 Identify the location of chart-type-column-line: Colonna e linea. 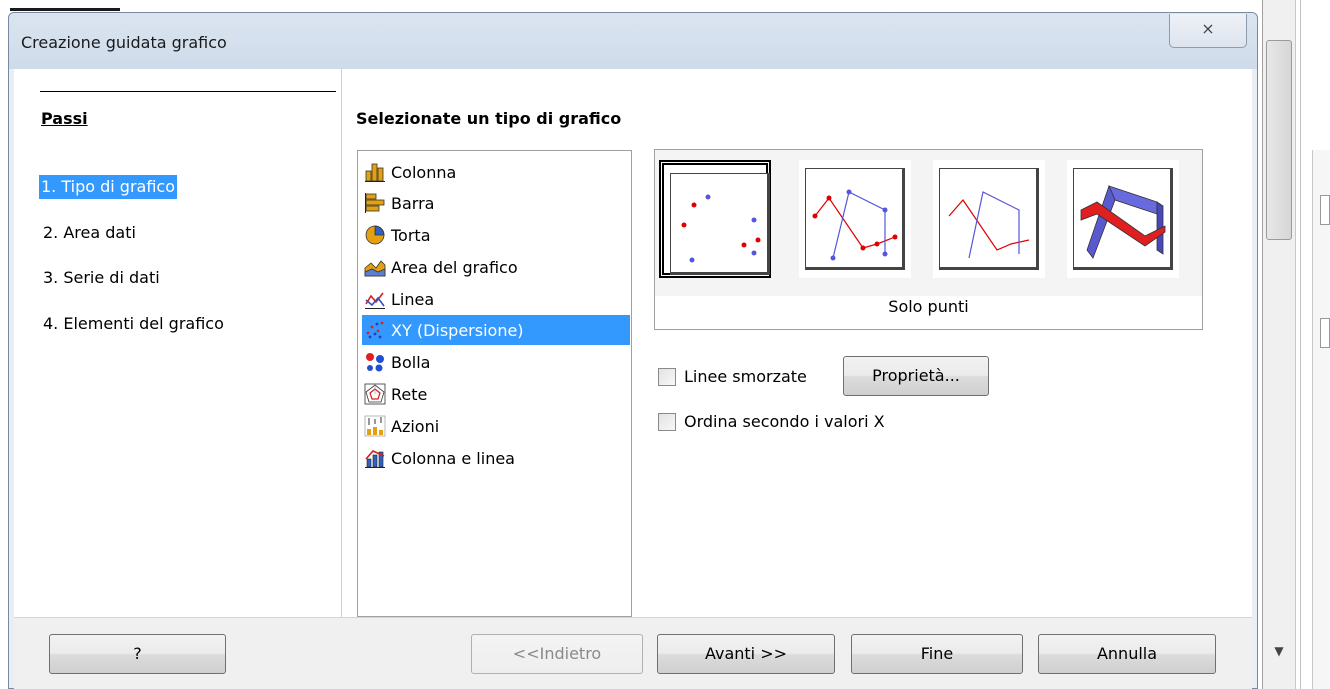
(496, 458).